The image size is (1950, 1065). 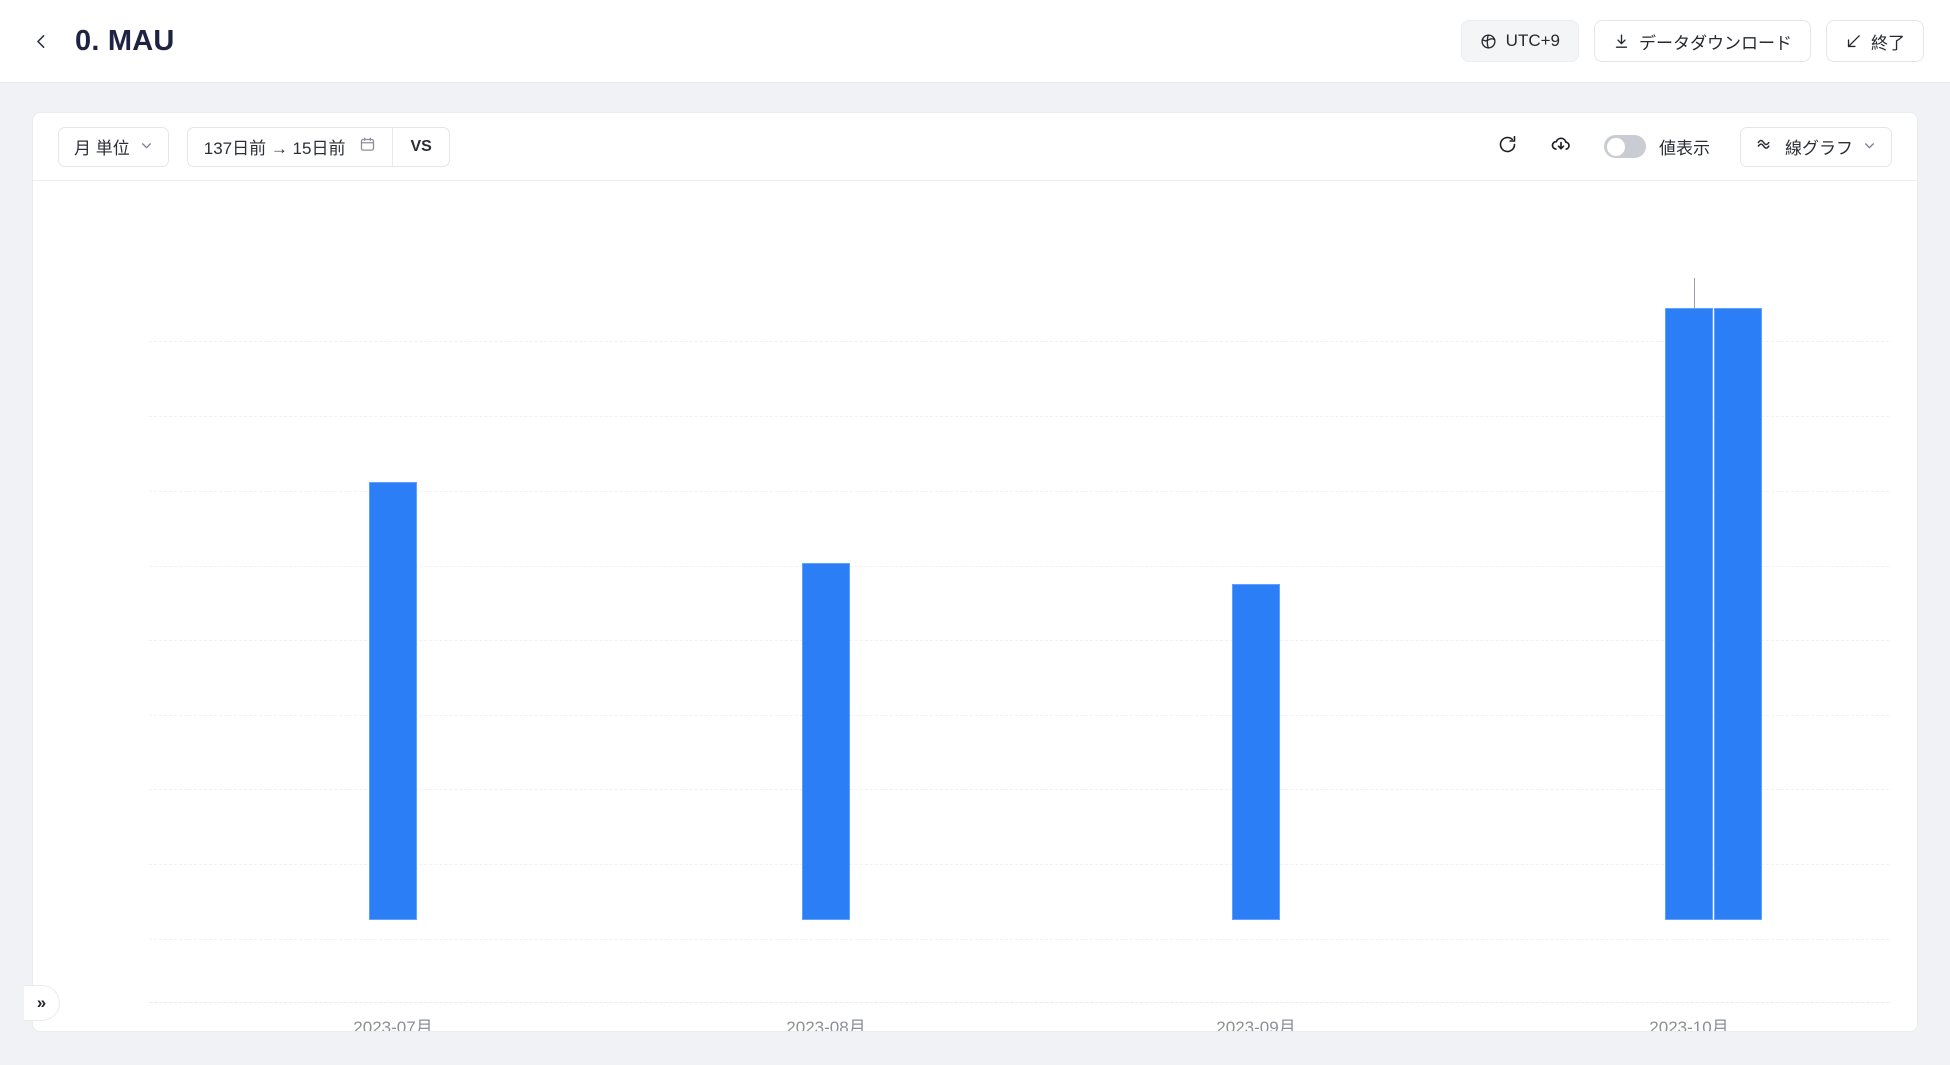 I want to click on globe-icon, so click(x=1488, y=41).